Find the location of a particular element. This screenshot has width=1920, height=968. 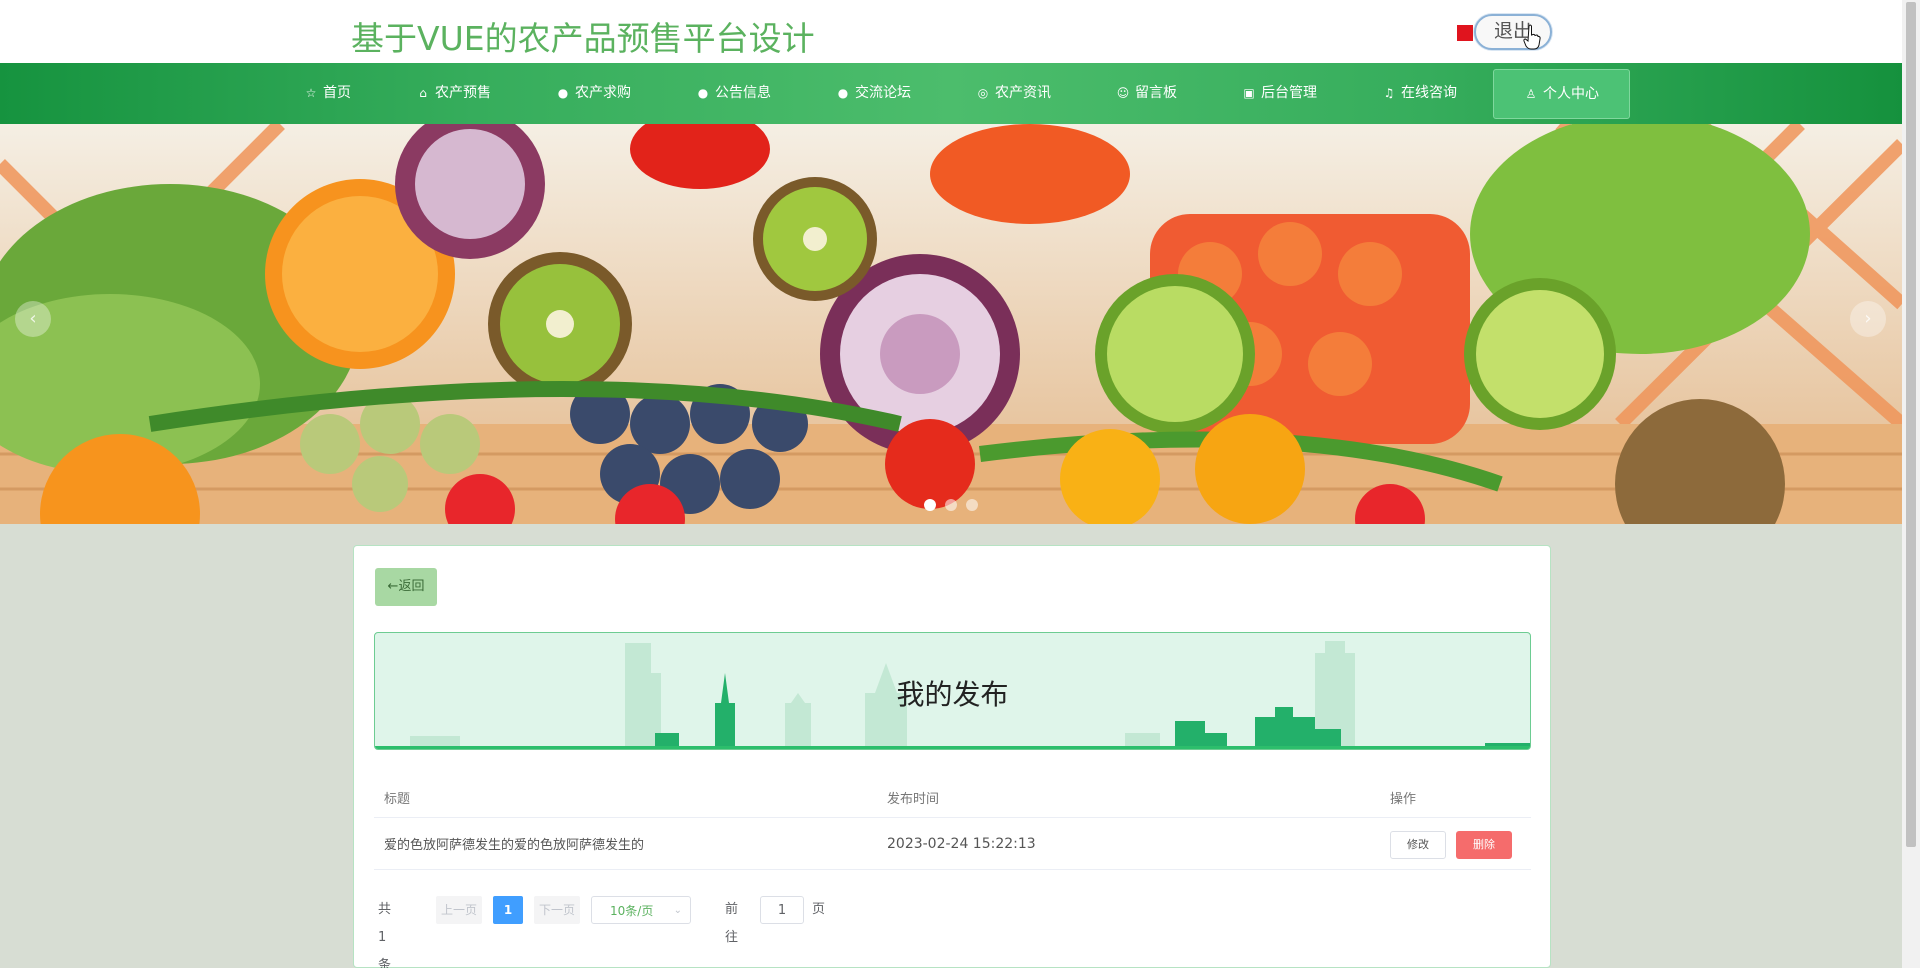

next-page-button: 下一页 is located at coordinates (557, 910).